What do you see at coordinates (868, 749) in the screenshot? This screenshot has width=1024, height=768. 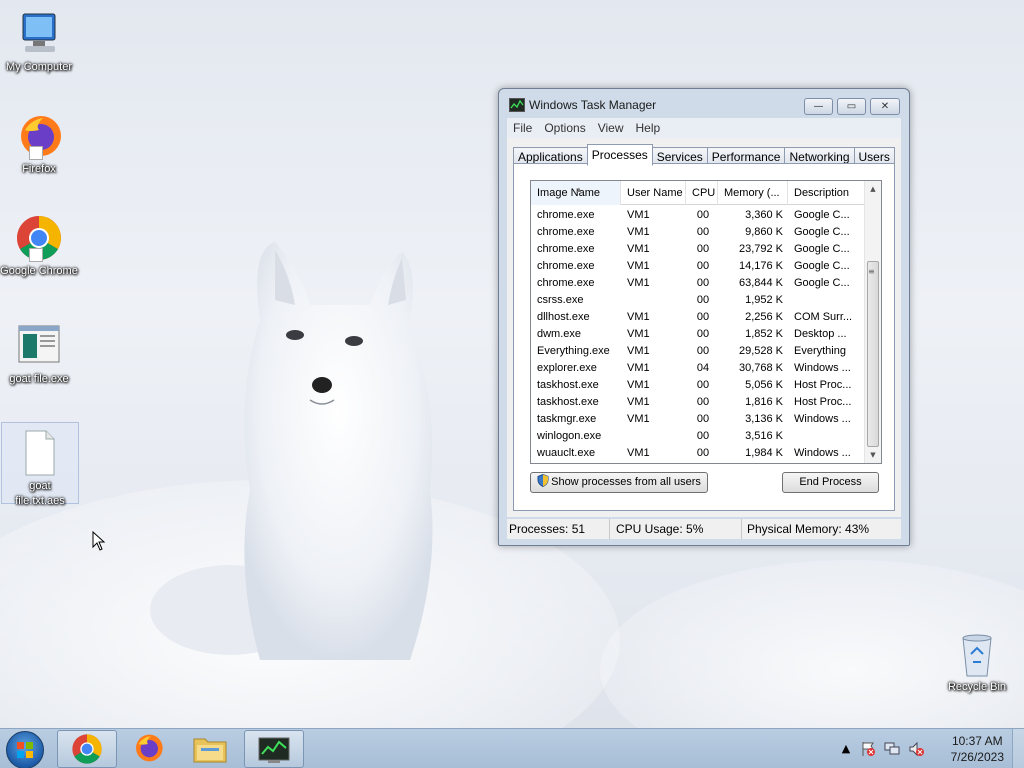 I see `action-center-icon` at bounding box center [868, 749].